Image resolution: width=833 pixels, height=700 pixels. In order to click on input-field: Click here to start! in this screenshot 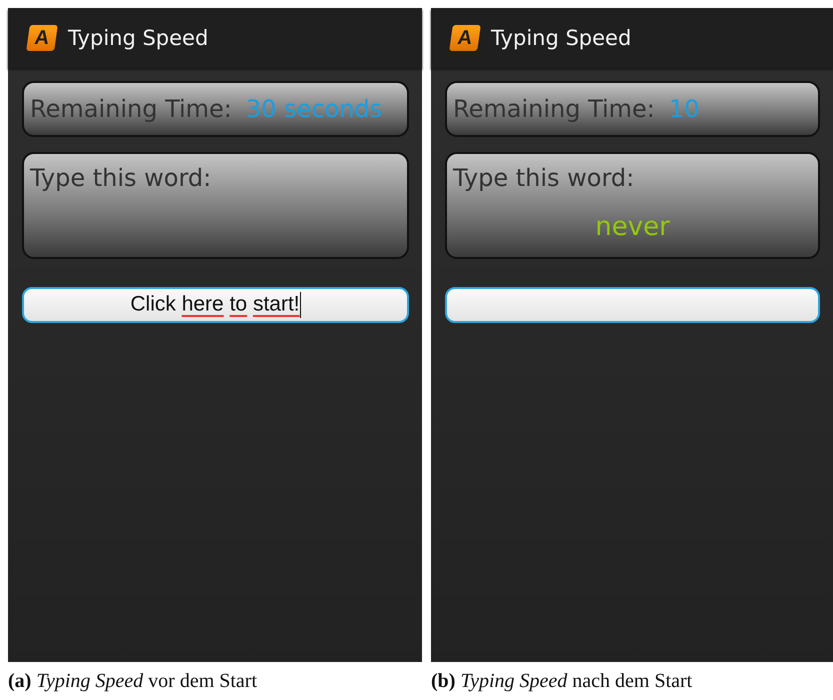, I will do `click(215, 305)`.